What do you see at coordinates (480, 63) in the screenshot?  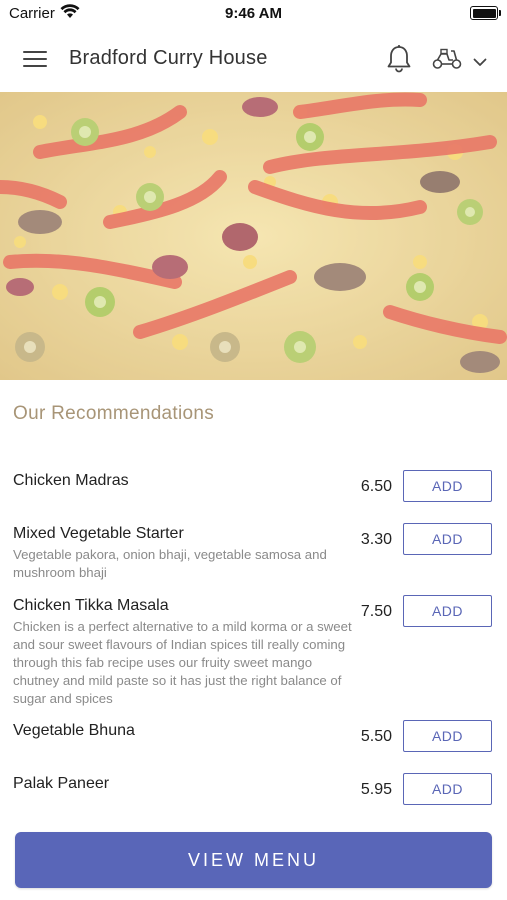 I see `chevron-down-icon` at bounding box center [480, 63].